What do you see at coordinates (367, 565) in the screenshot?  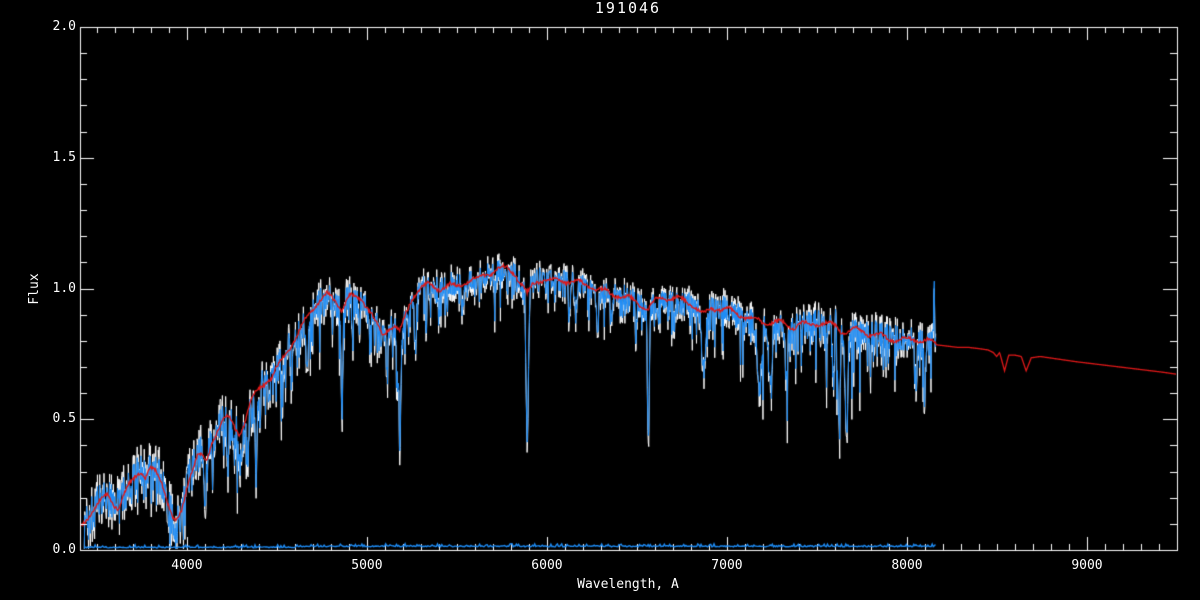 I see `x-tick-label: 5000` at bounding box center [367, 565].